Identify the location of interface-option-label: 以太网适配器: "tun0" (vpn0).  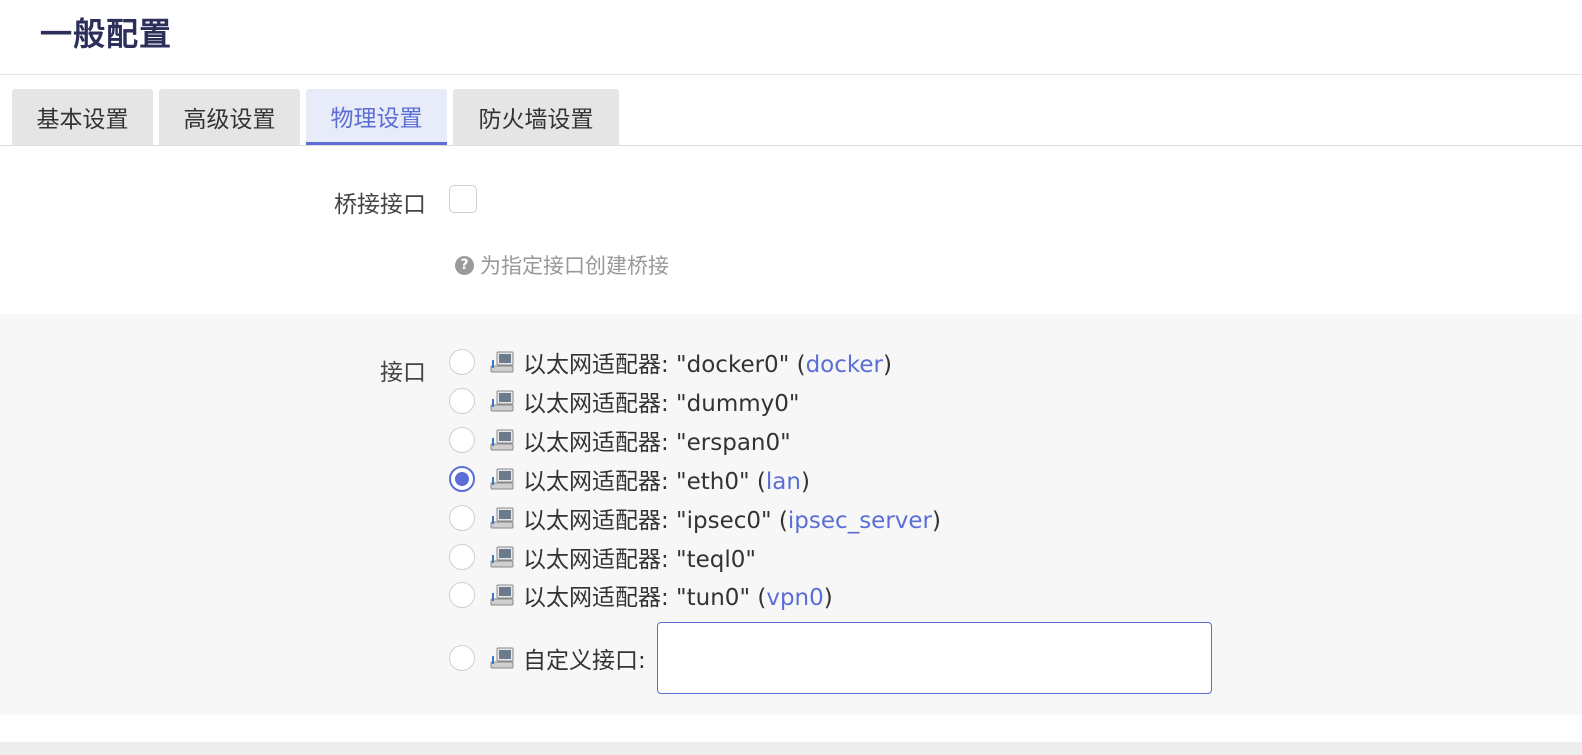
(678, 598).